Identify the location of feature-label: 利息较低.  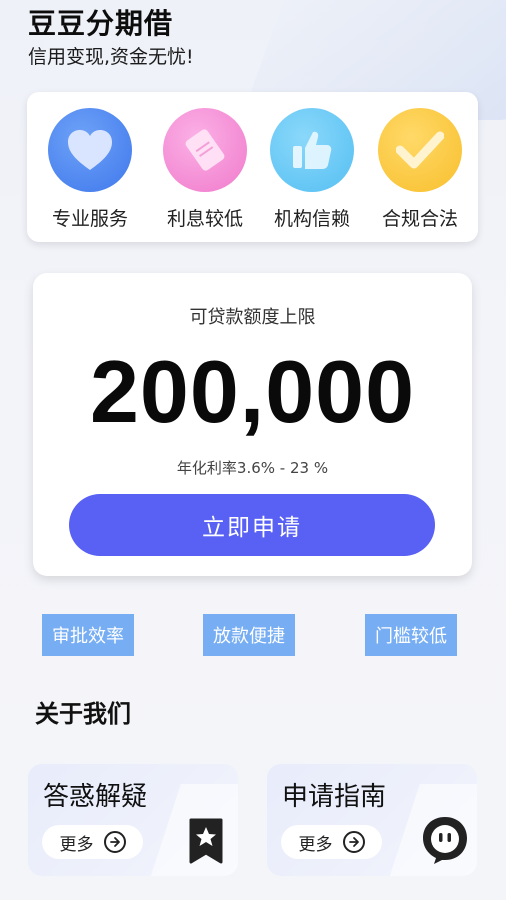
(204, 219).